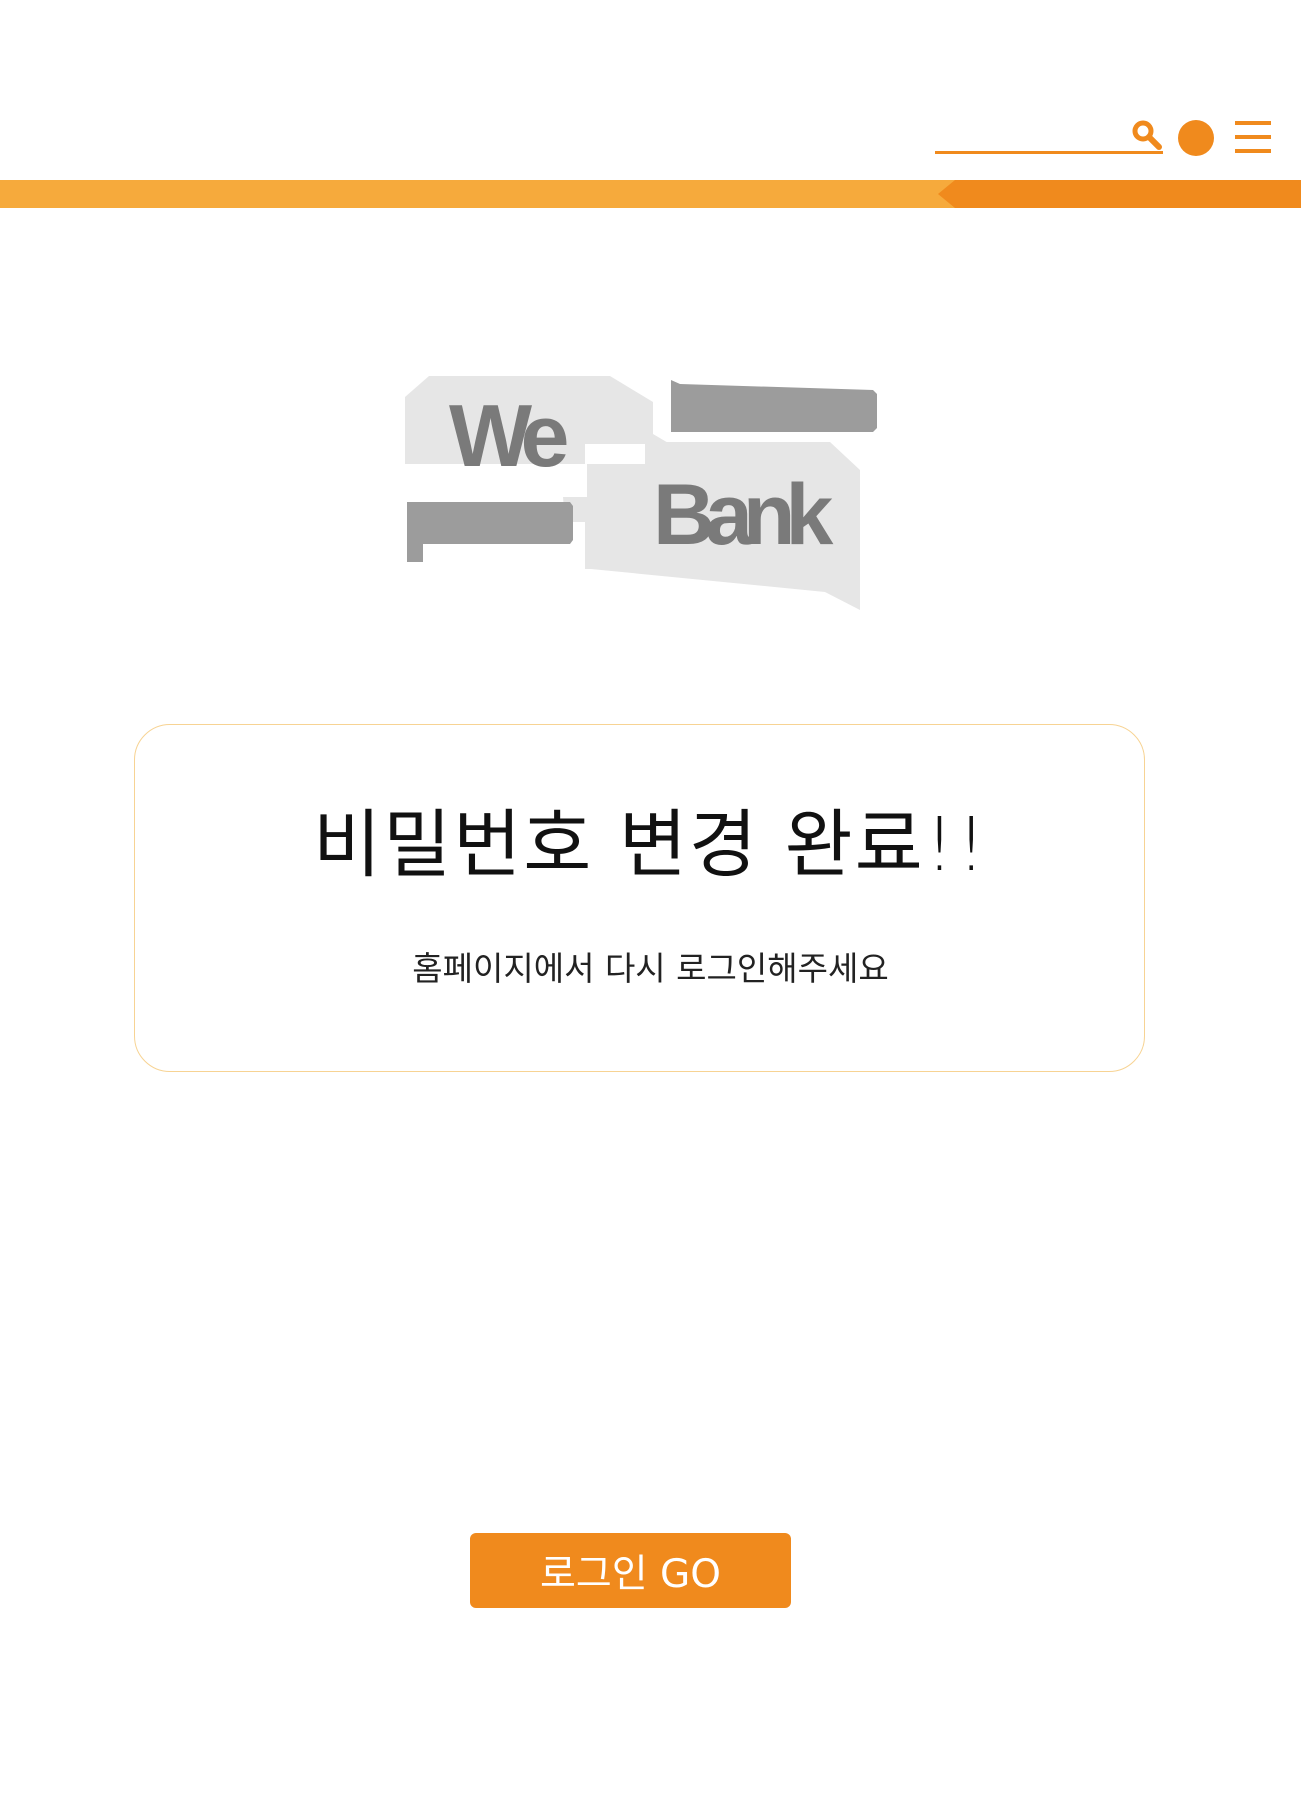  I want to click on profile-circle-button, so click(1196, 138).